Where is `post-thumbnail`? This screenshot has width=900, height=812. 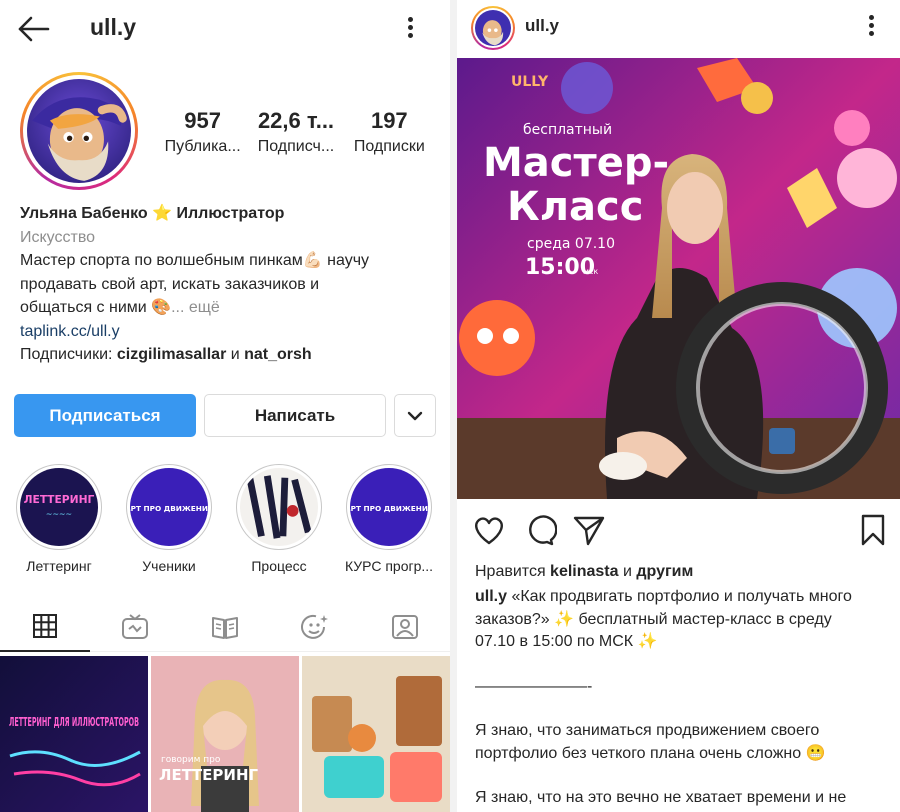
post-thumbnail is located at coordinates (376, 734).